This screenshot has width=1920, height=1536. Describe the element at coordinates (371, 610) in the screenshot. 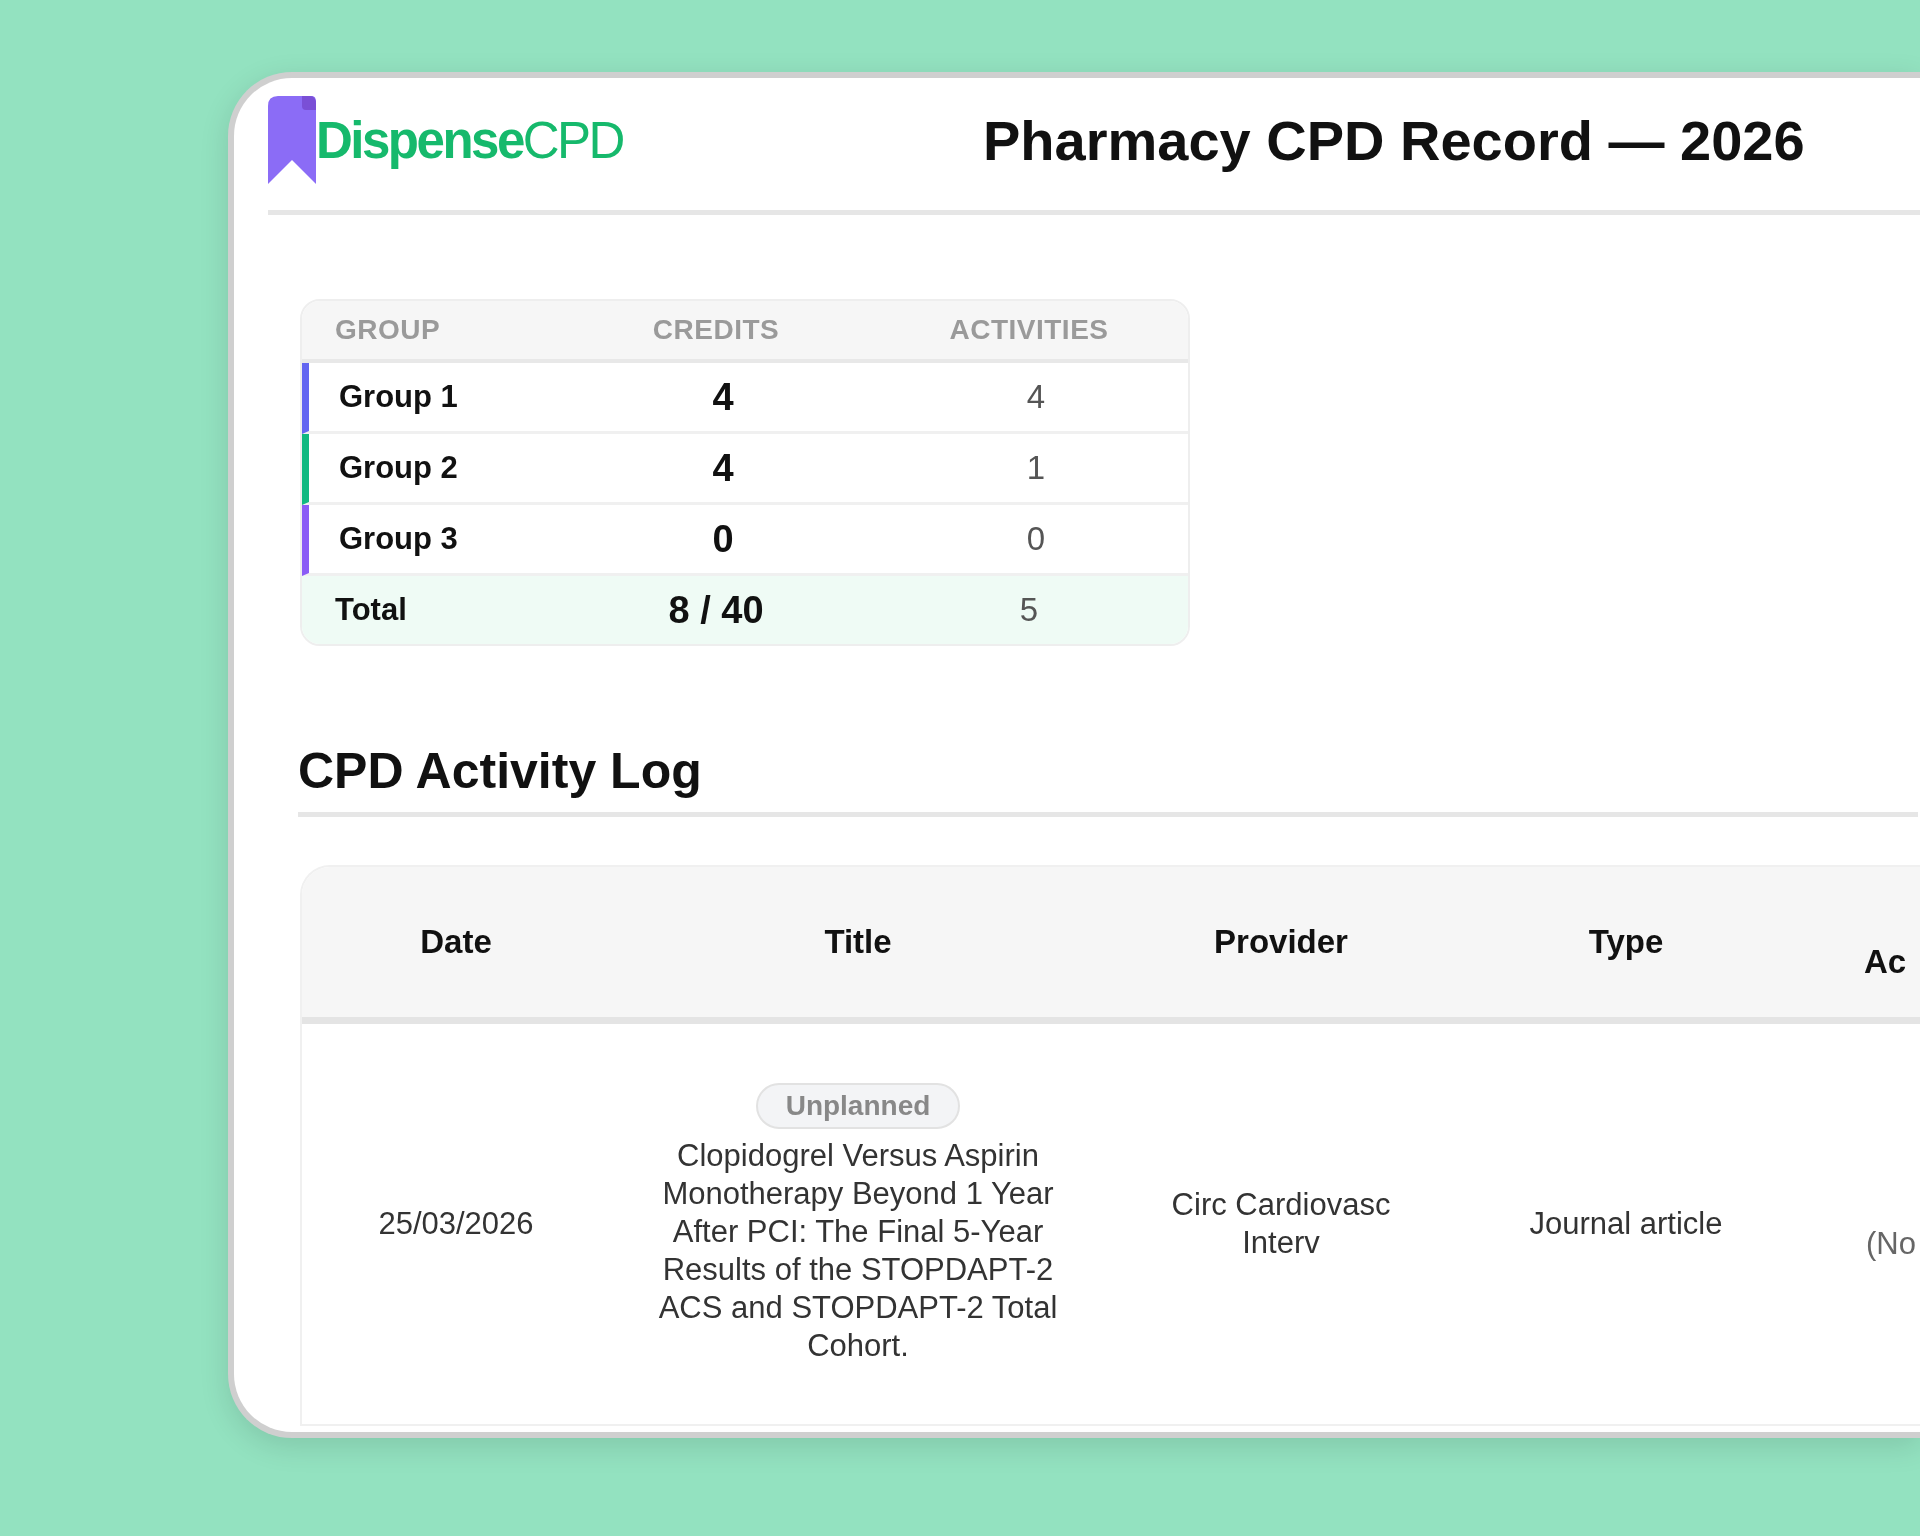

I see `total-label: Total` at that location.